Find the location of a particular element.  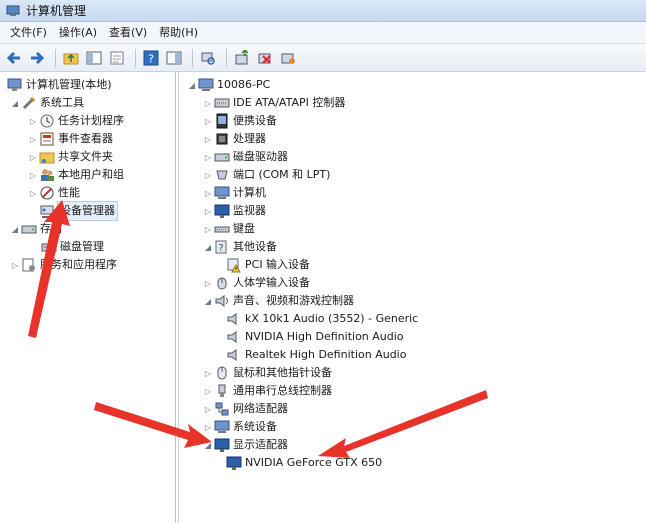

device-item-pci-input: PCI 输入设备 is located at coordinates (267, 265).